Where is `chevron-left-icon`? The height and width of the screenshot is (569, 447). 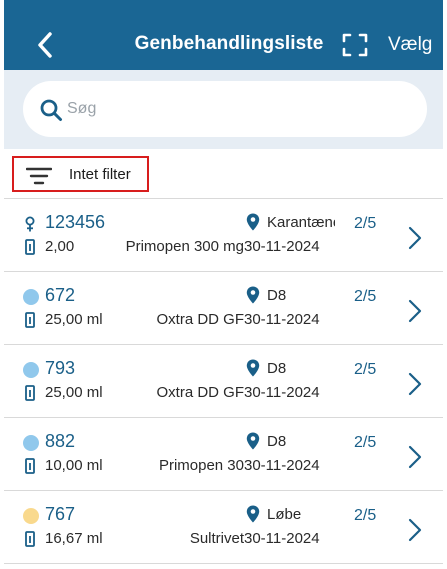
chevron-left-icon is located at coordinates (45, 45).